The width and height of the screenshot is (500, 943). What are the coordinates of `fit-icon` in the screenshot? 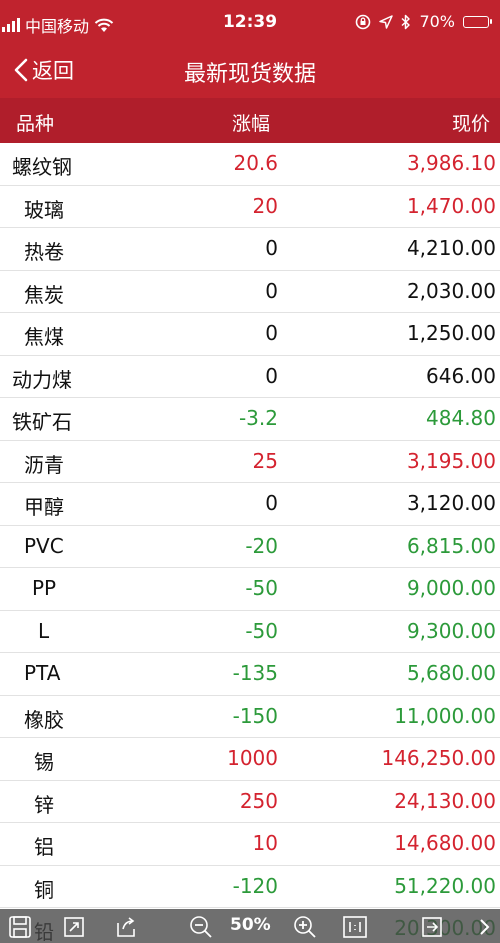 It's located at (74, 927).